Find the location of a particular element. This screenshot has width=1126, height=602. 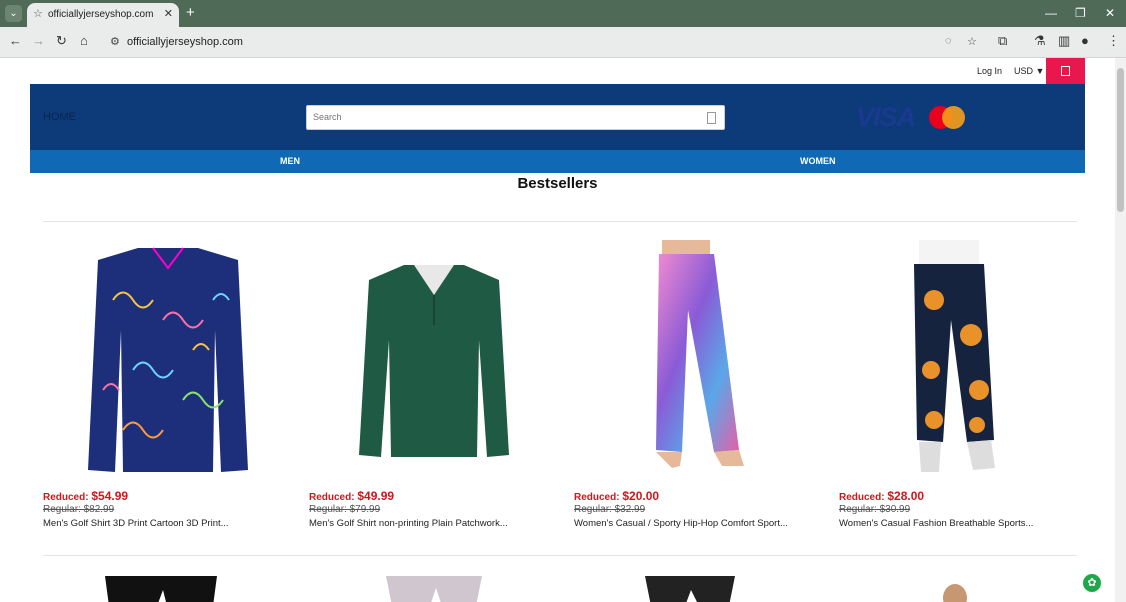

cart-button is located at coordinates (1065, 71).